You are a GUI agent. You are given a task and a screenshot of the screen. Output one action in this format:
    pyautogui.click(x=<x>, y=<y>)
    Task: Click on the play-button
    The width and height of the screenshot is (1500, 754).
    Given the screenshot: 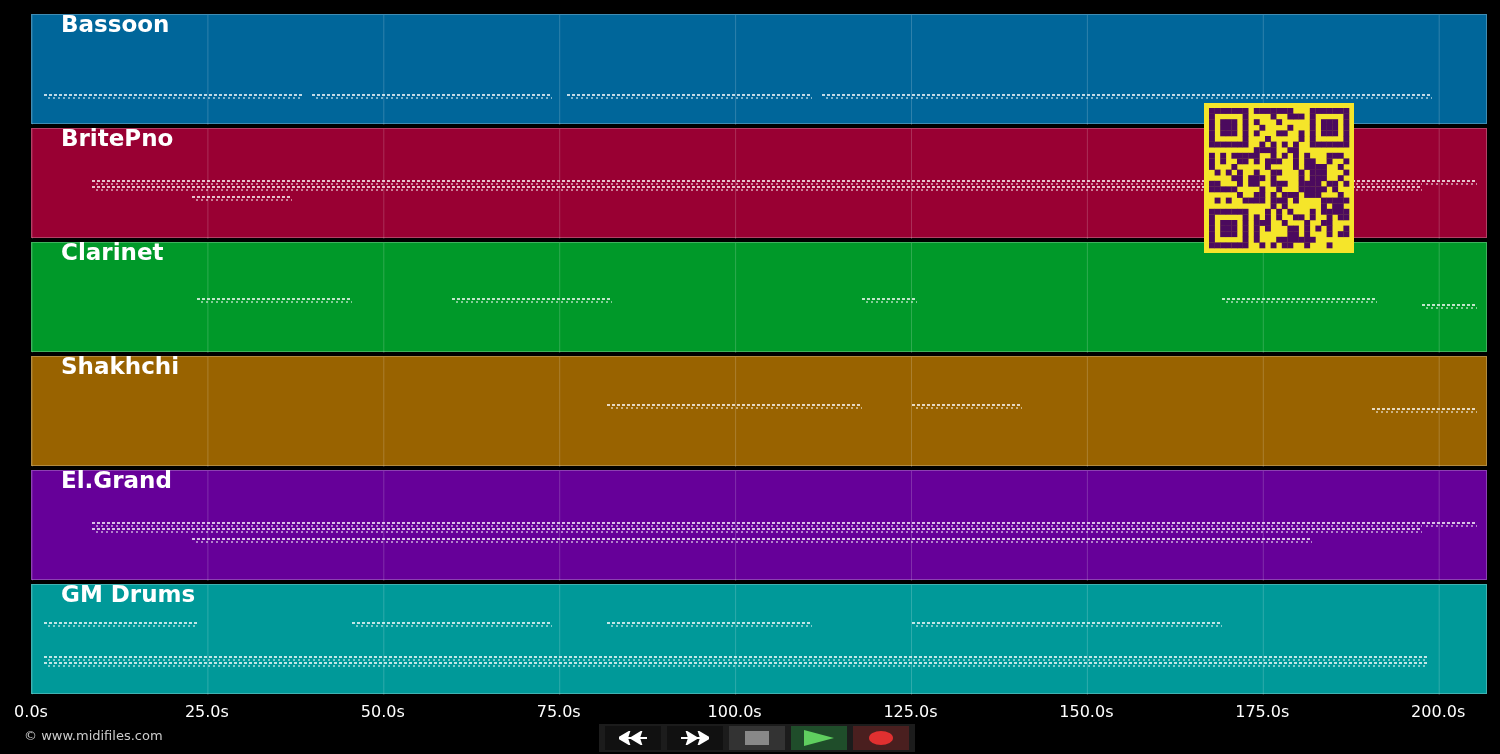 What is the action you would take?
    pyautogui.click(x=819, y=738)
    